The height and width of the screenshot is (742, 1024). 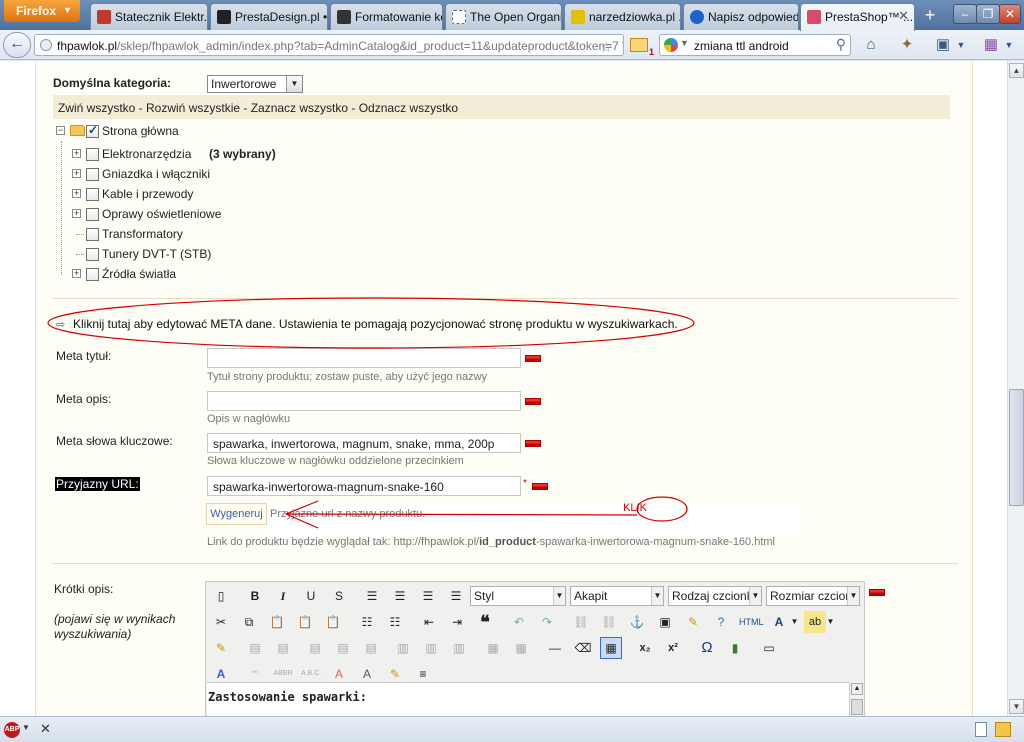 What do you see at coordinates (857, 707) in the screenshot?
I see `editor-scroll-thumb` at bounding box center [857, 707].